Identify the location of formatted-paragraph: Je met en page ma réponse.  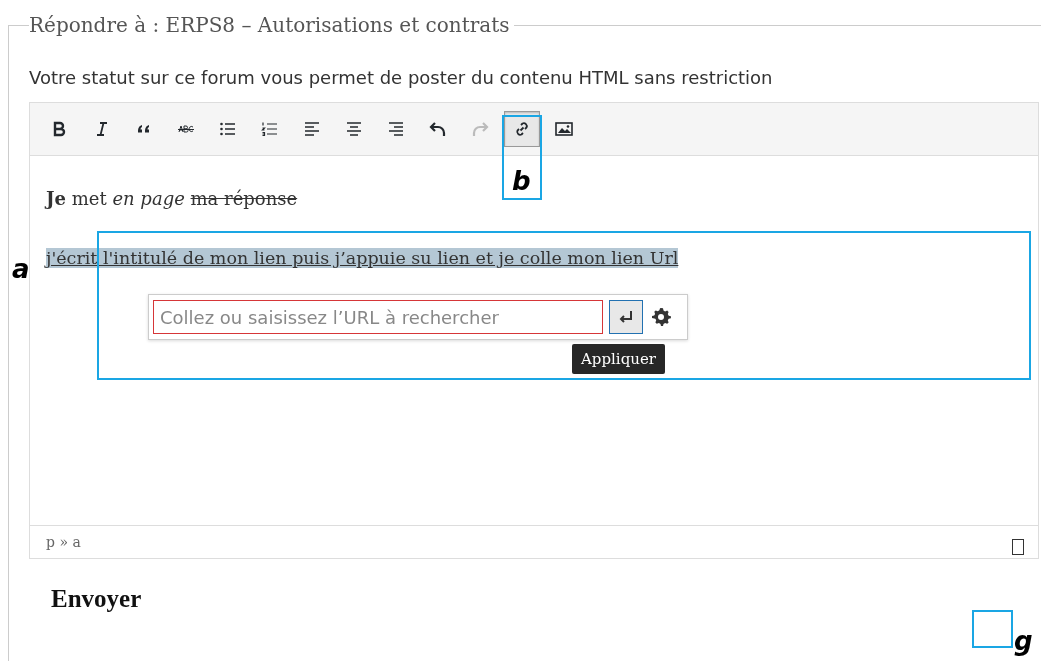
(172, 198).